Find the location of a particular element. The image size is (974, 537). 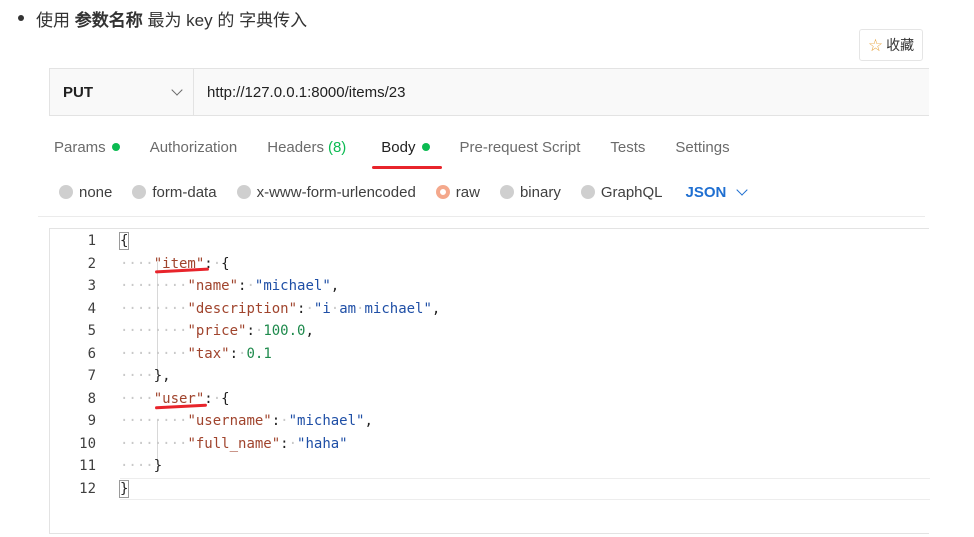

code-token: "tax" is located at coordinates (208, 353).